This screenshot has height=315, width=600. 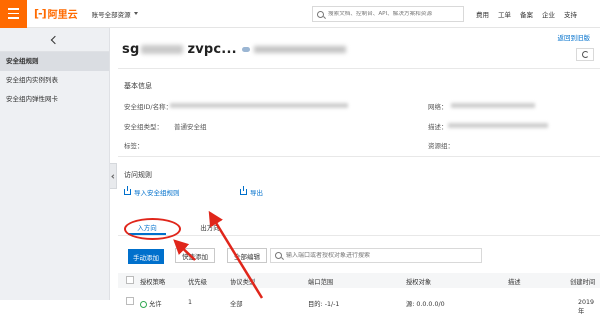 I want to click on annotation-ellipse, so click(x=152, y=229).